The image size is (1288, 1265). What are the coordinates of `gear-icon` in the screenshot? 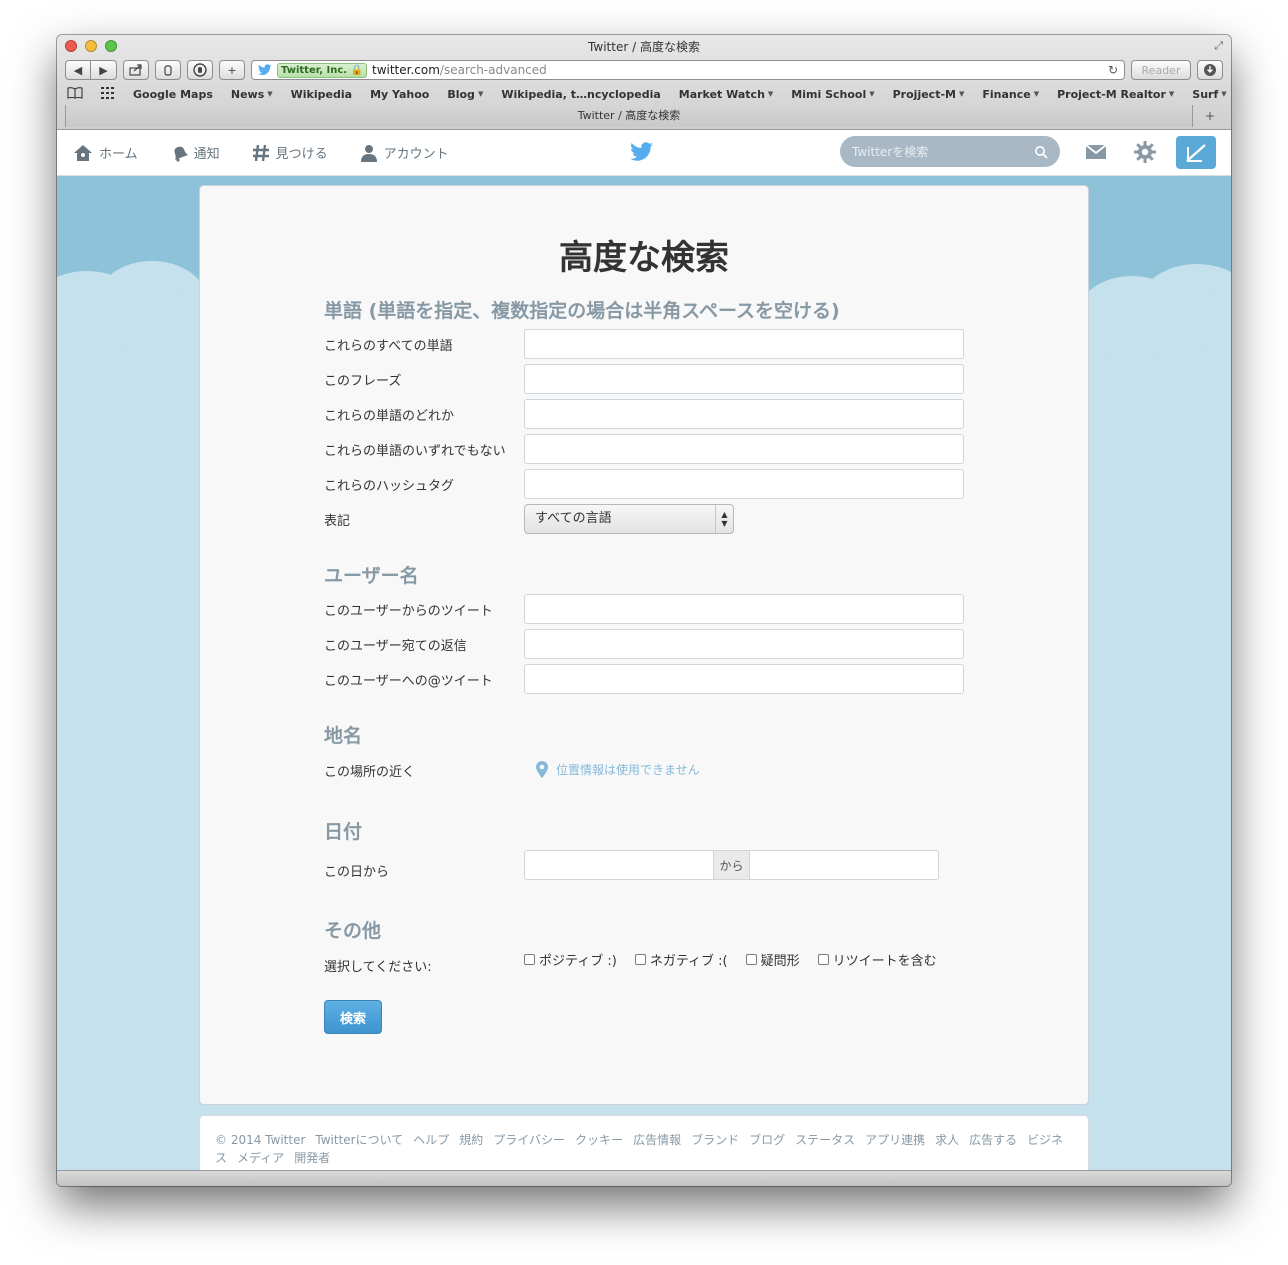 It's located at (1145, 154).